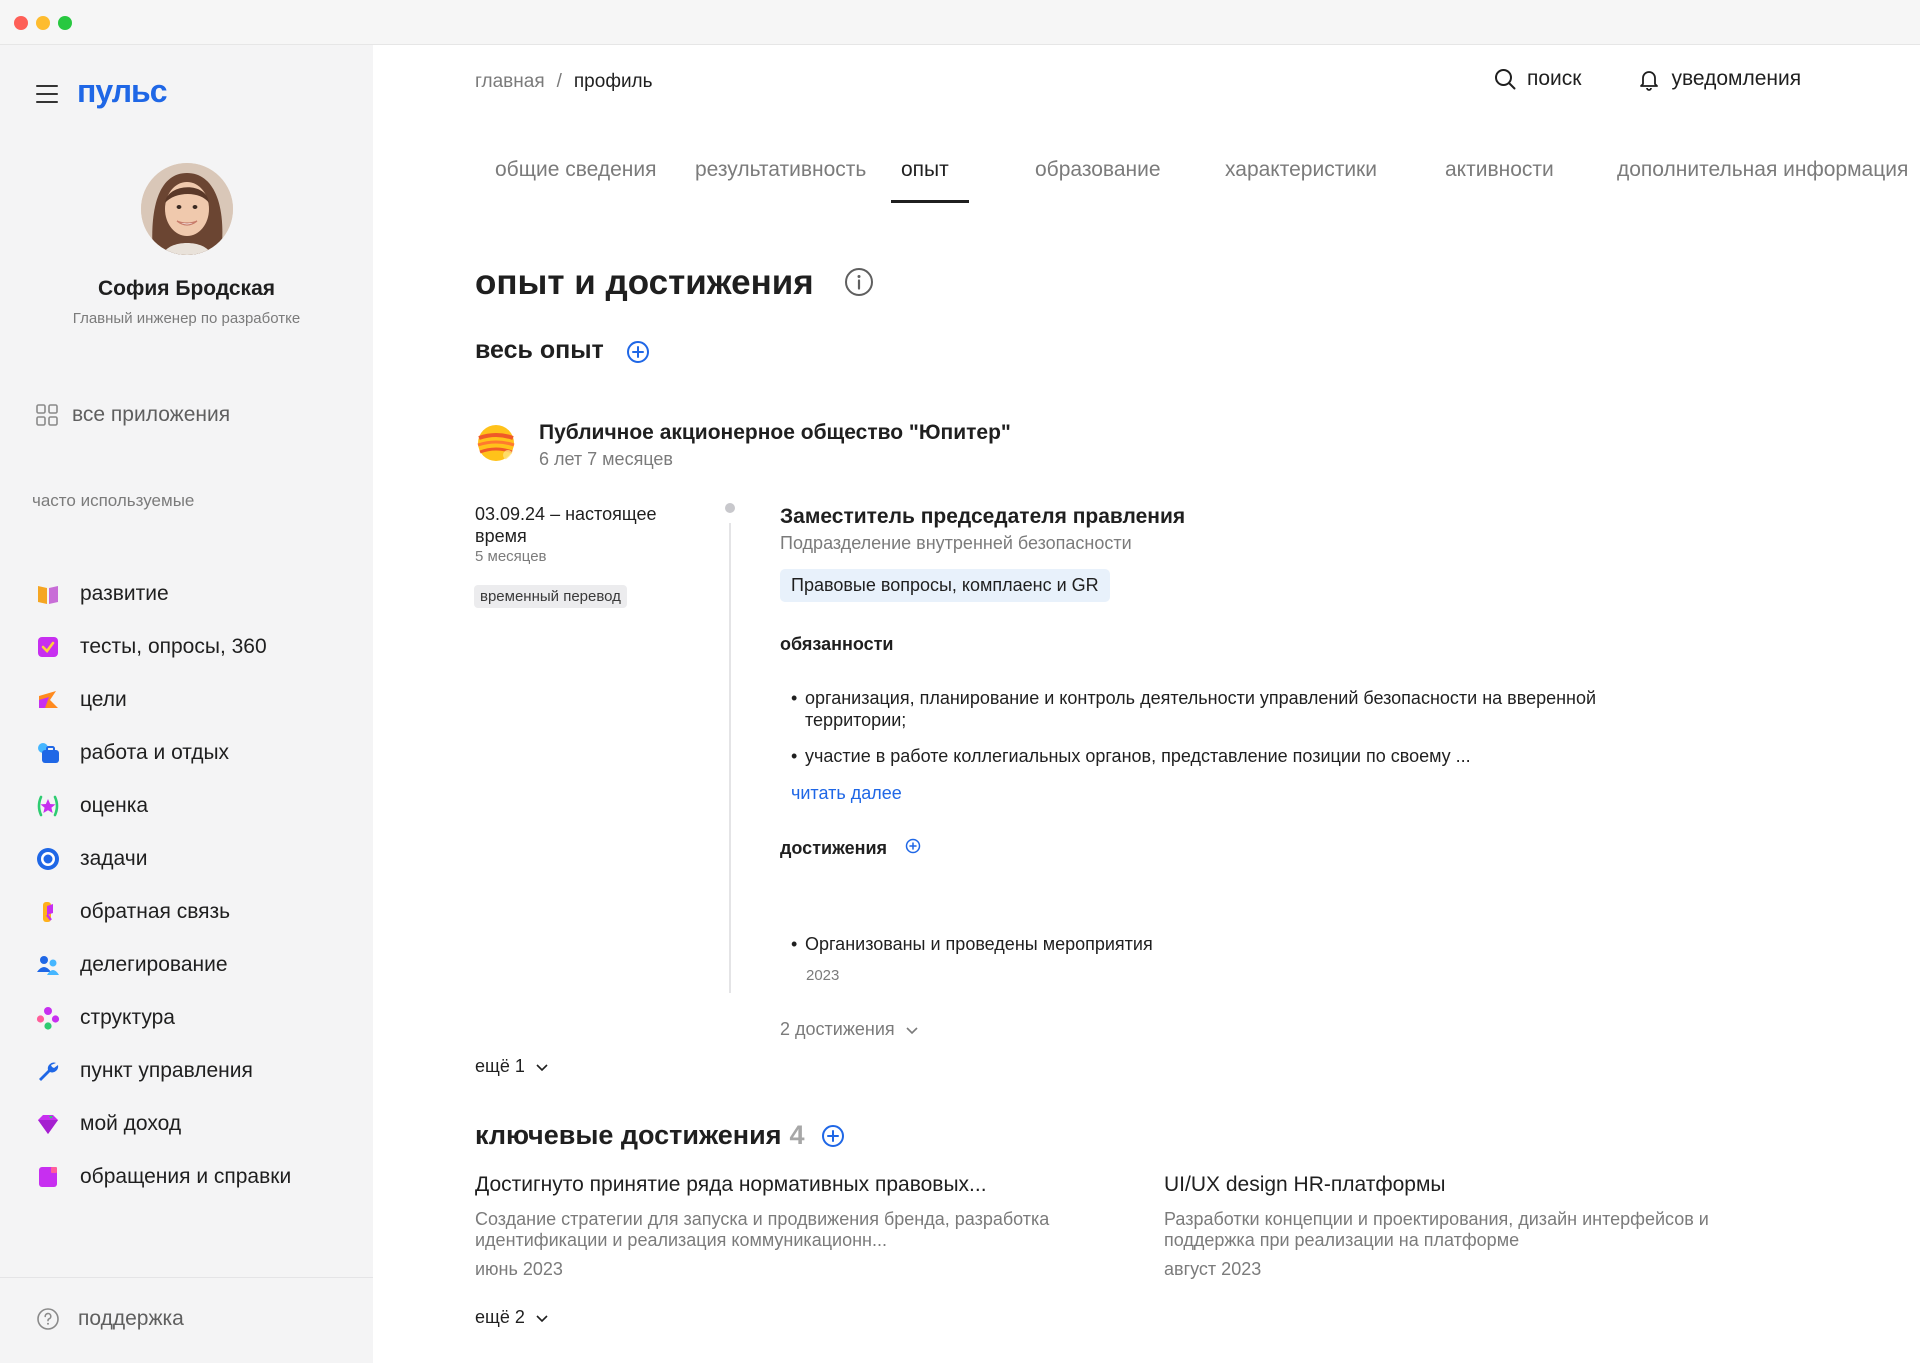 This screenshot has width=1920, height=1363. What do you see at coordinates (196, 1177) in the screenshot?
I see `sidebar-item-requests: обращения и справки` at bounding box center [196, 1177].